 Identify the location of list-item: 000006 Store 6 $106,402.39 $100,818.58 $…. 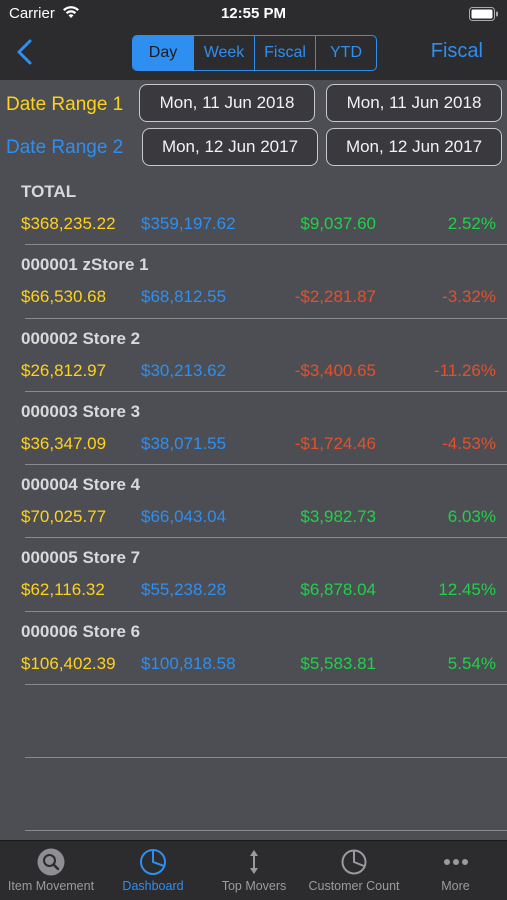
(253, 649).